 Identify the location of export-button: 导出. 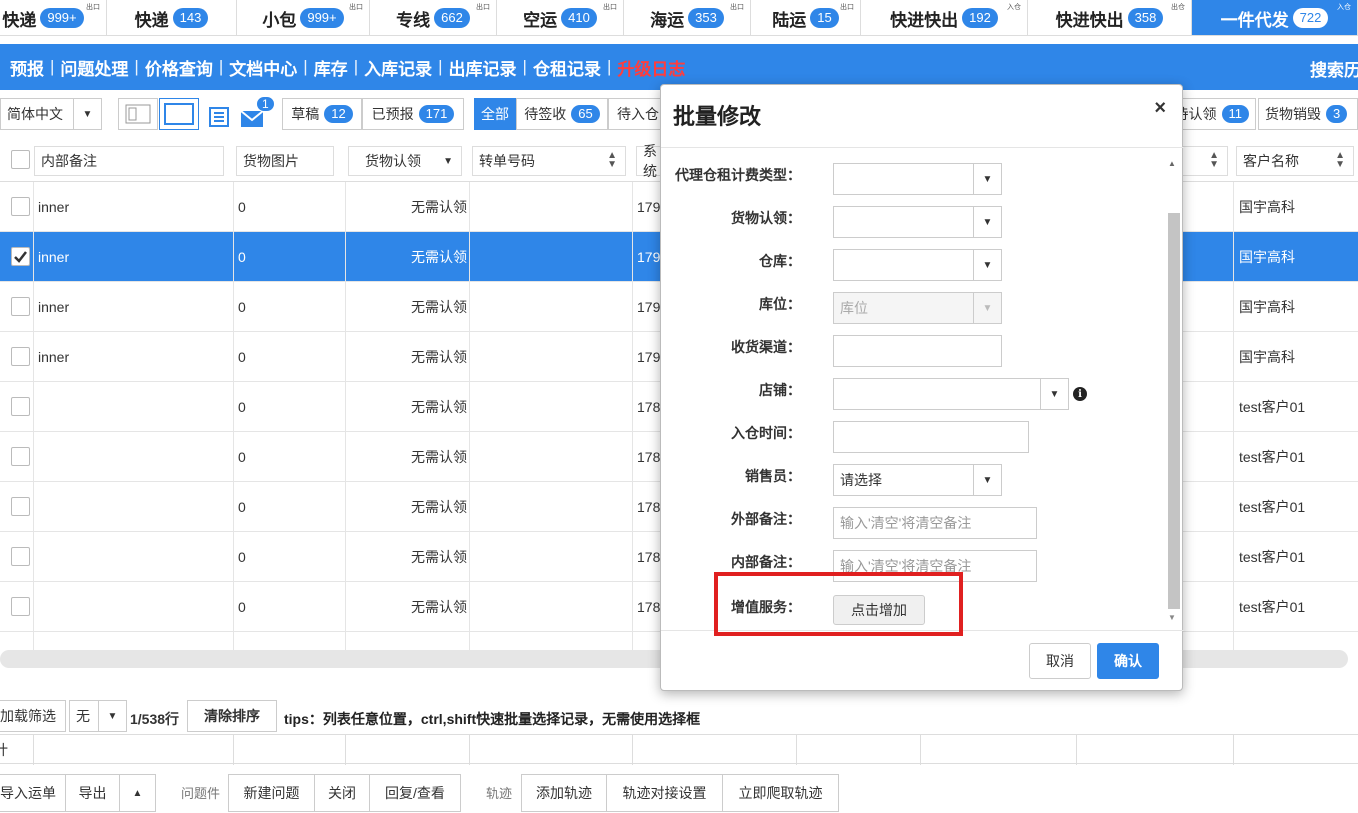
(92, 793).